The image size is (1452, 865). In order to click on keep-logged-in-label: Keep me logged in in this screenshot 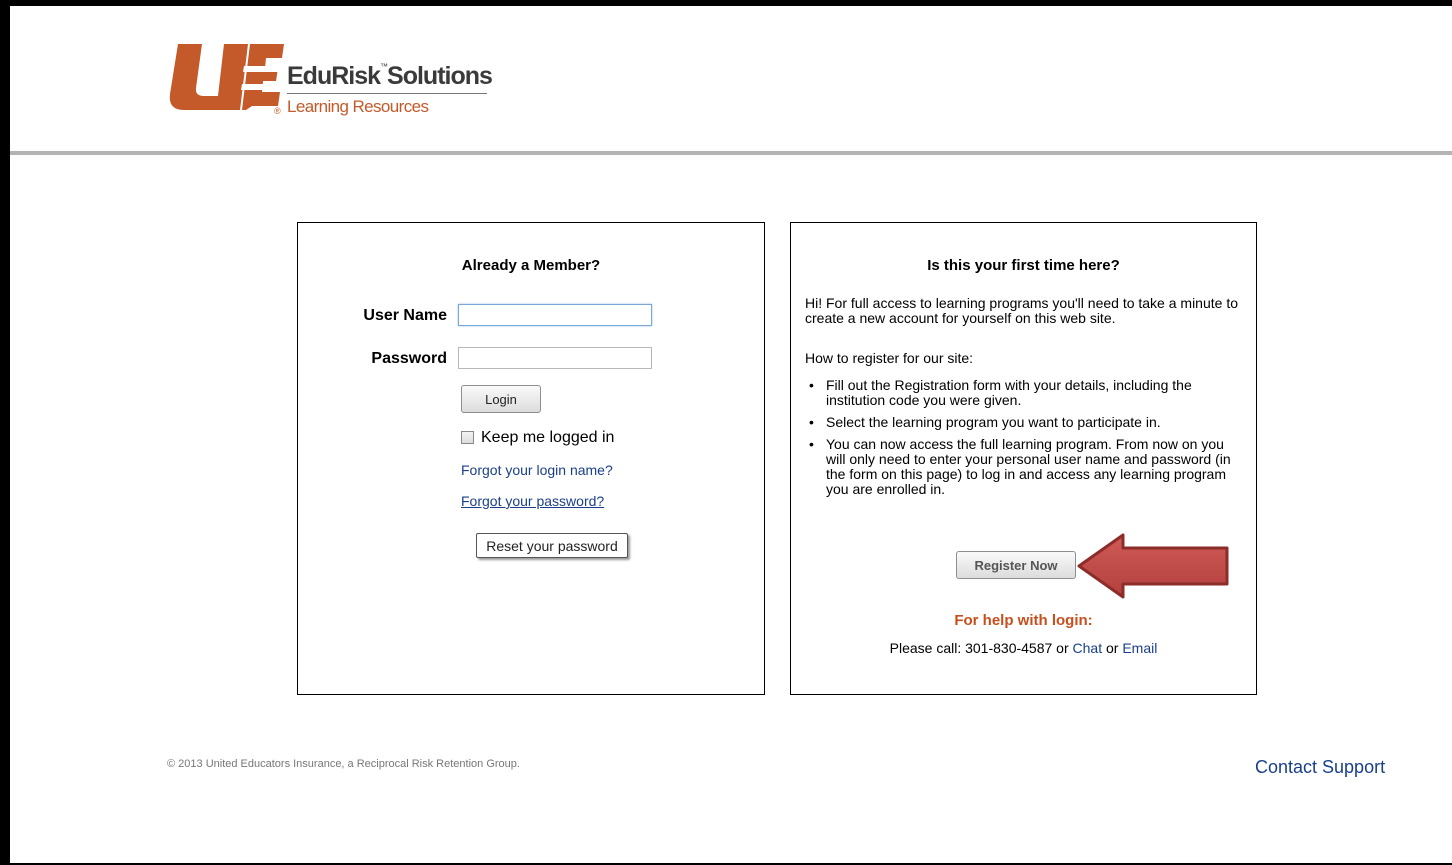, I will do `click(547, 438)`.